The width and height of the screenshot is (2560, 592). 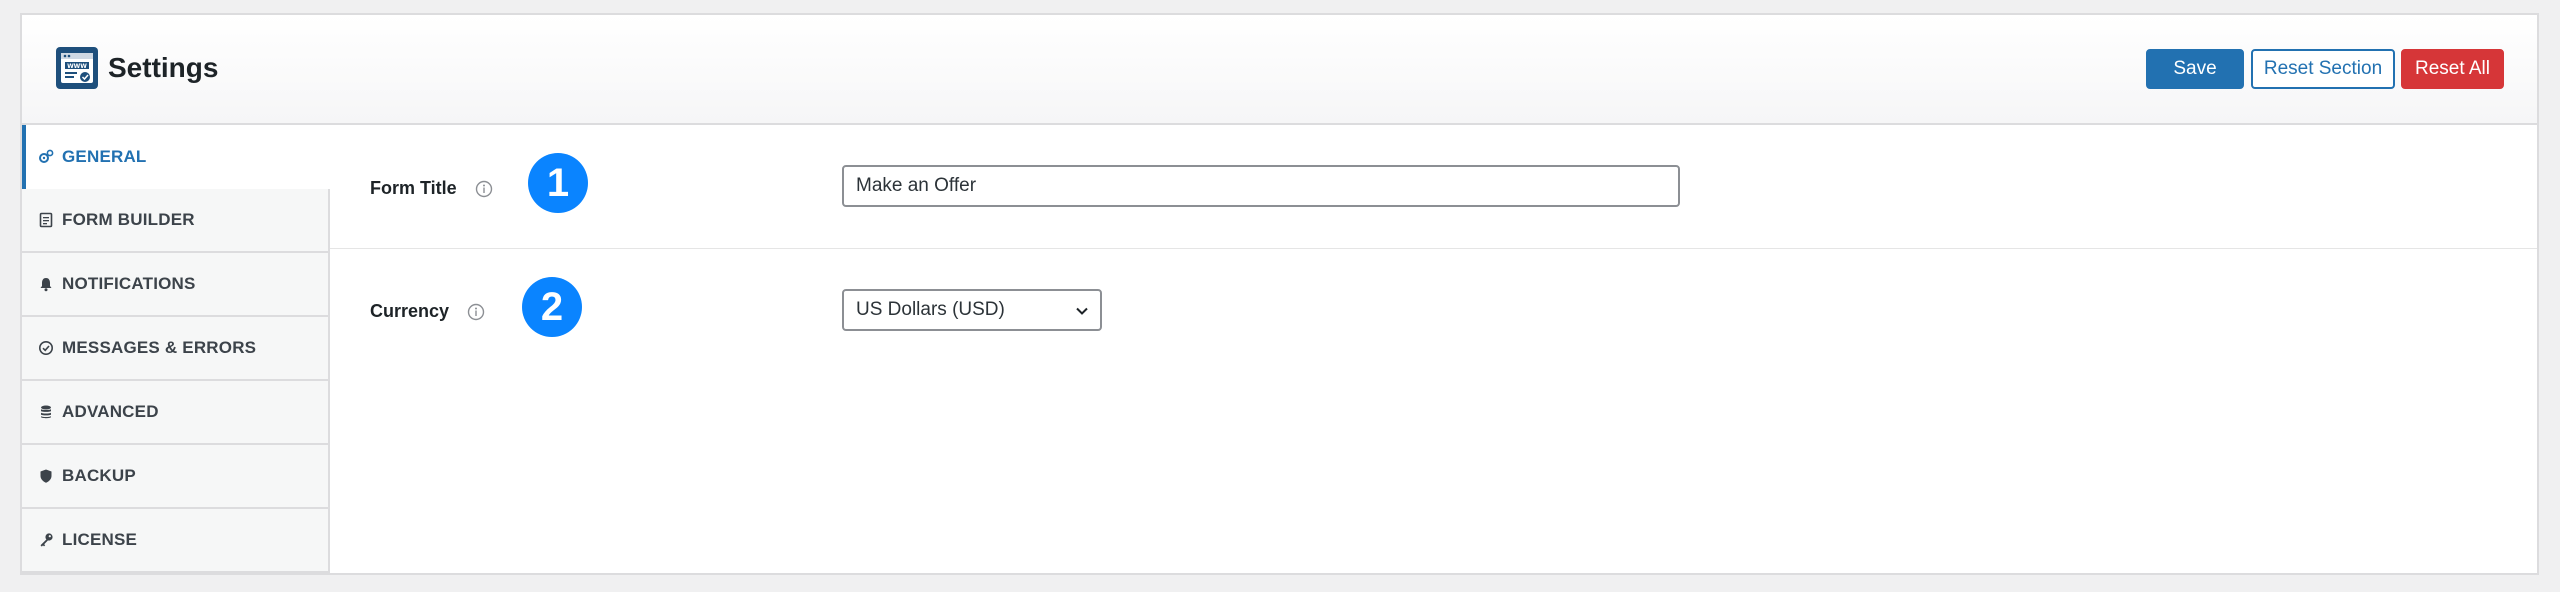 I want to click on sidebar-item-general: GENERAL, so click(x=177, y=157).